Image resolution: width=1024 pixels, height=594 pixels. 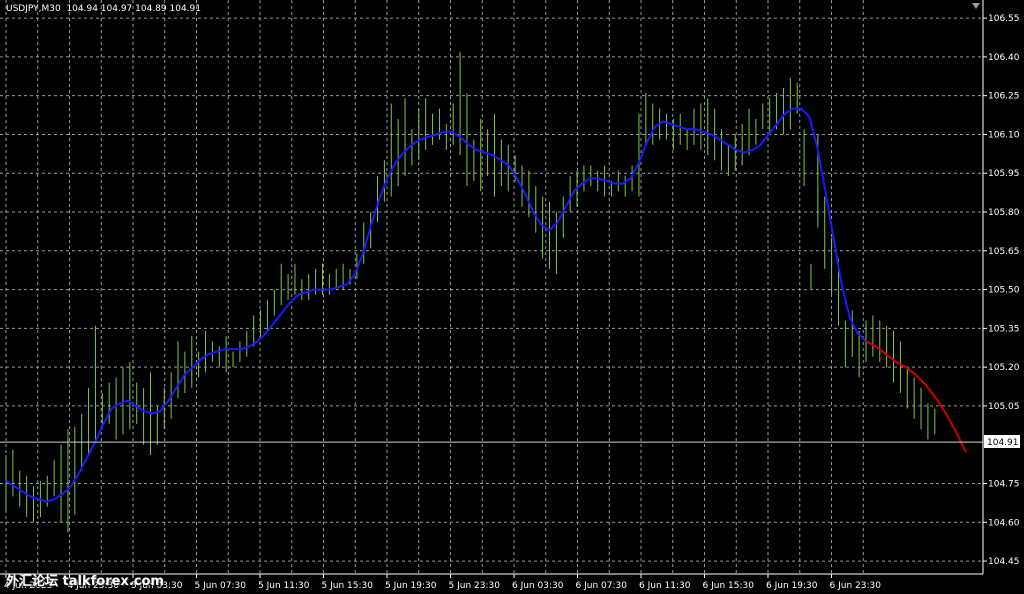 What do you see at coordinates (411, 586) in the screenshot?
I see `time-tick-label: 5 Jun 19:30` at bounding box center [411, 586].